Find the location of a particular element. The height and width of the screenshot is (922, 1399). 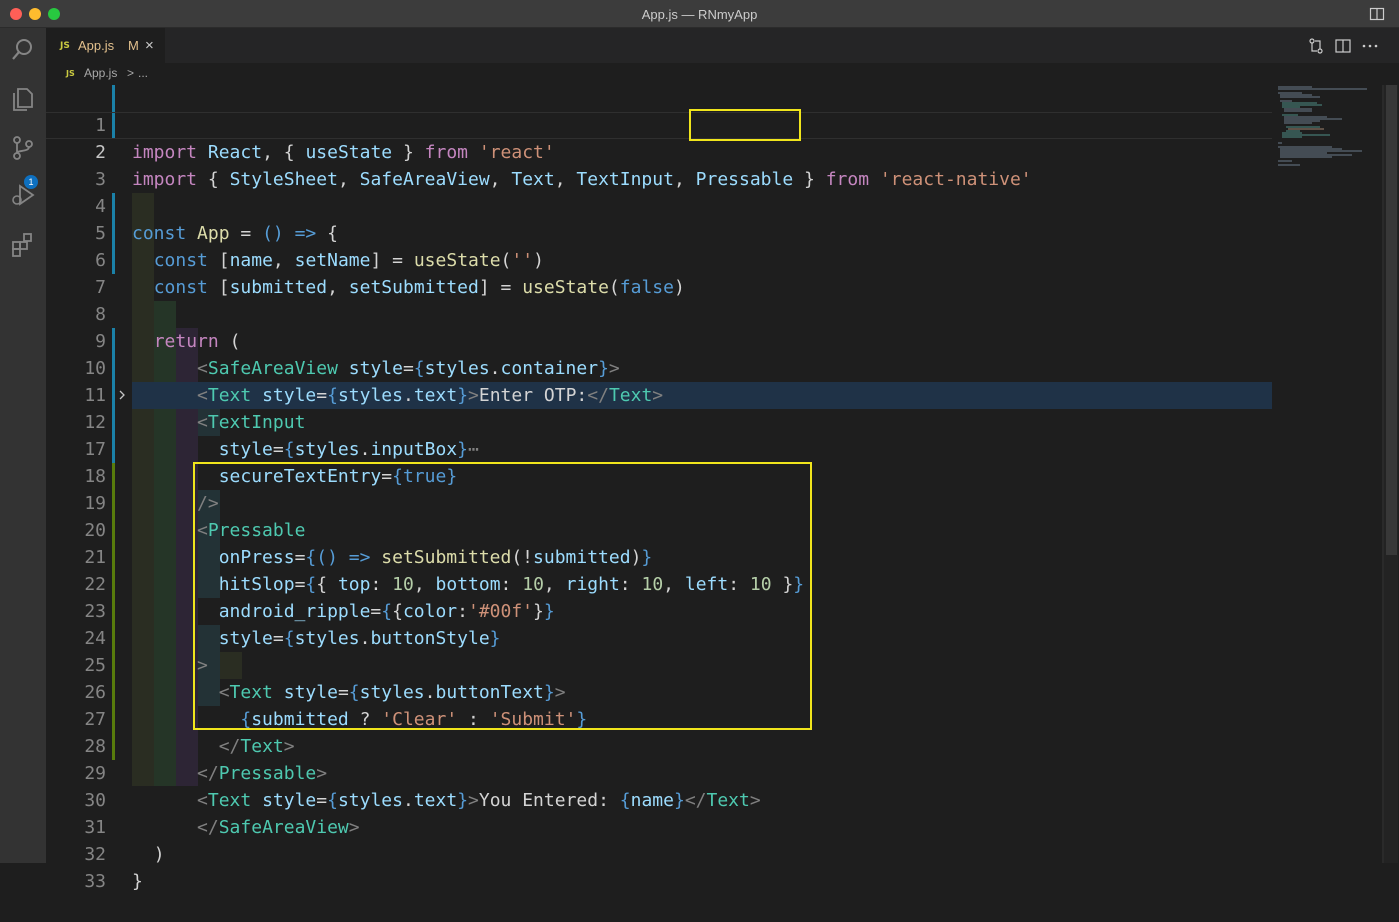

modified-indicator: M is located at coordinates (133, 45).